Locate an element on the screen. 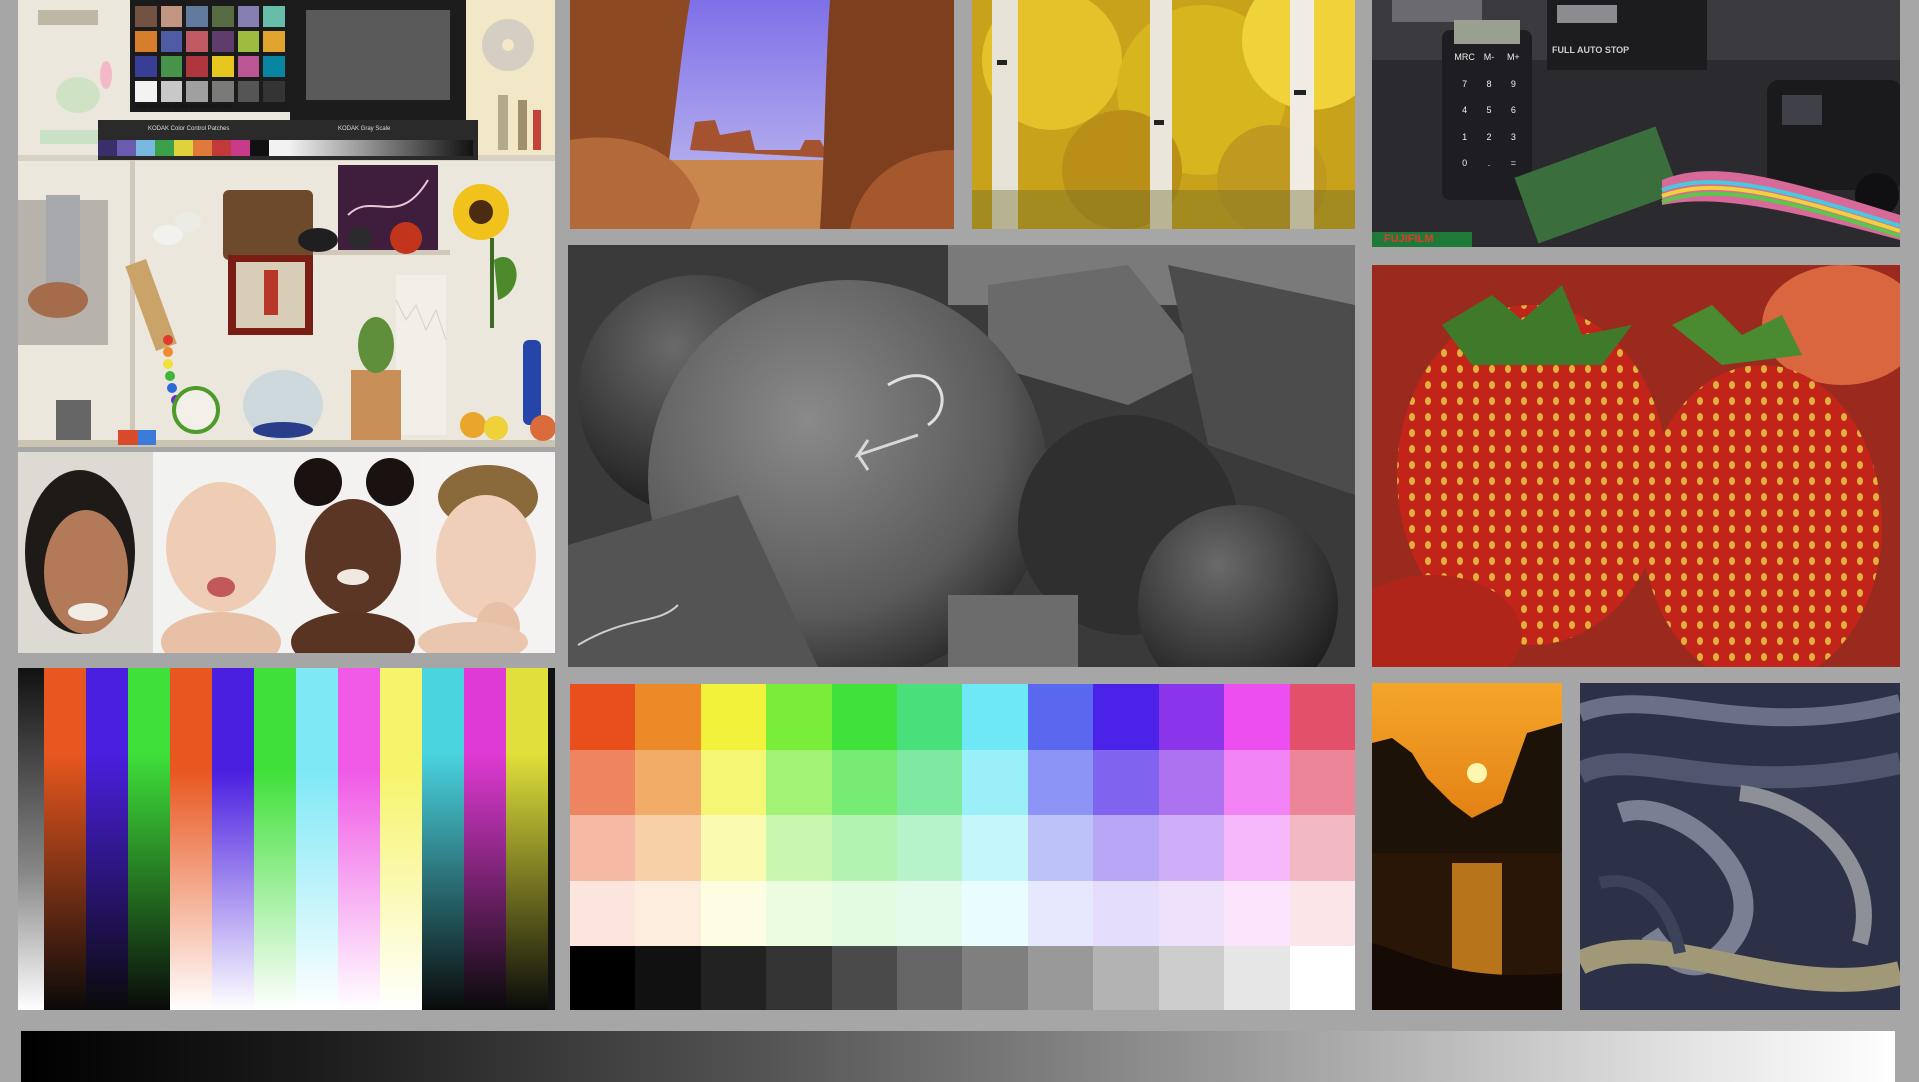 Image resolution: width=1919 pixels, height=1082 pixels. swatch-cells is located at coordinates (962, 815).